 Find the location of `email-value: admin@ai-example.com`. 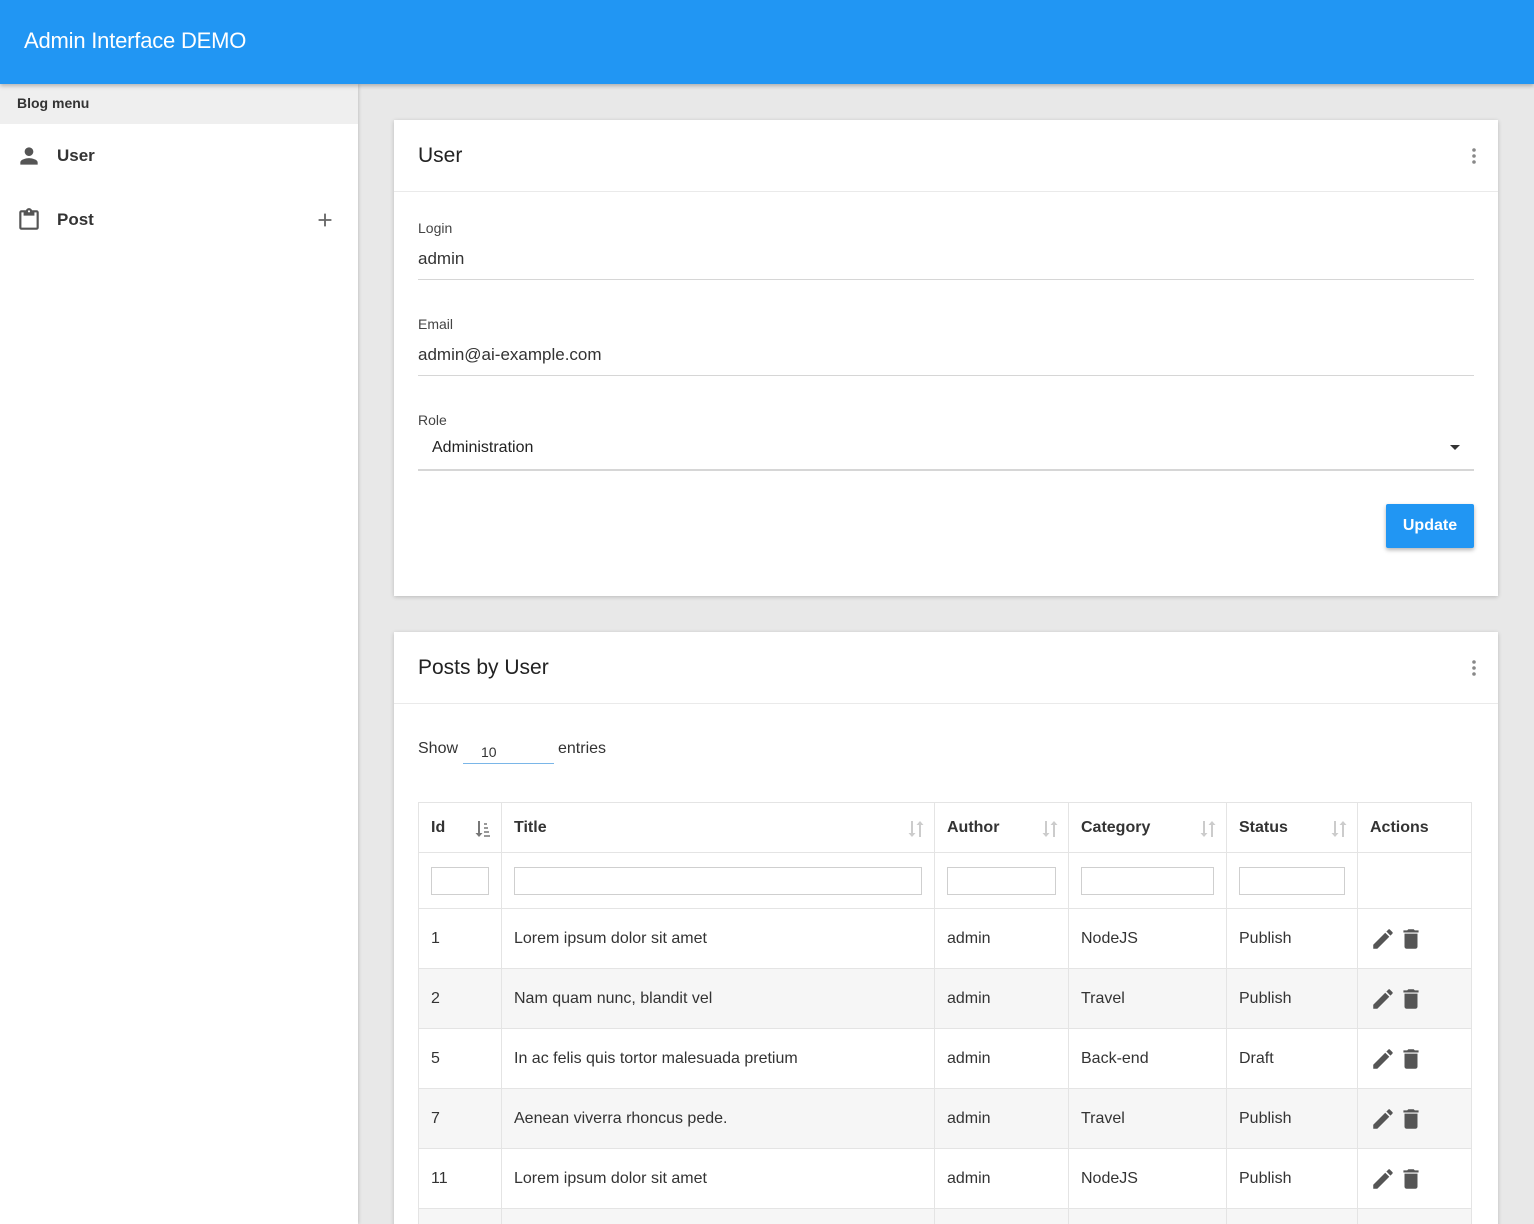

email-value: admin@ai-example.com is located at coordinates (510, 354).